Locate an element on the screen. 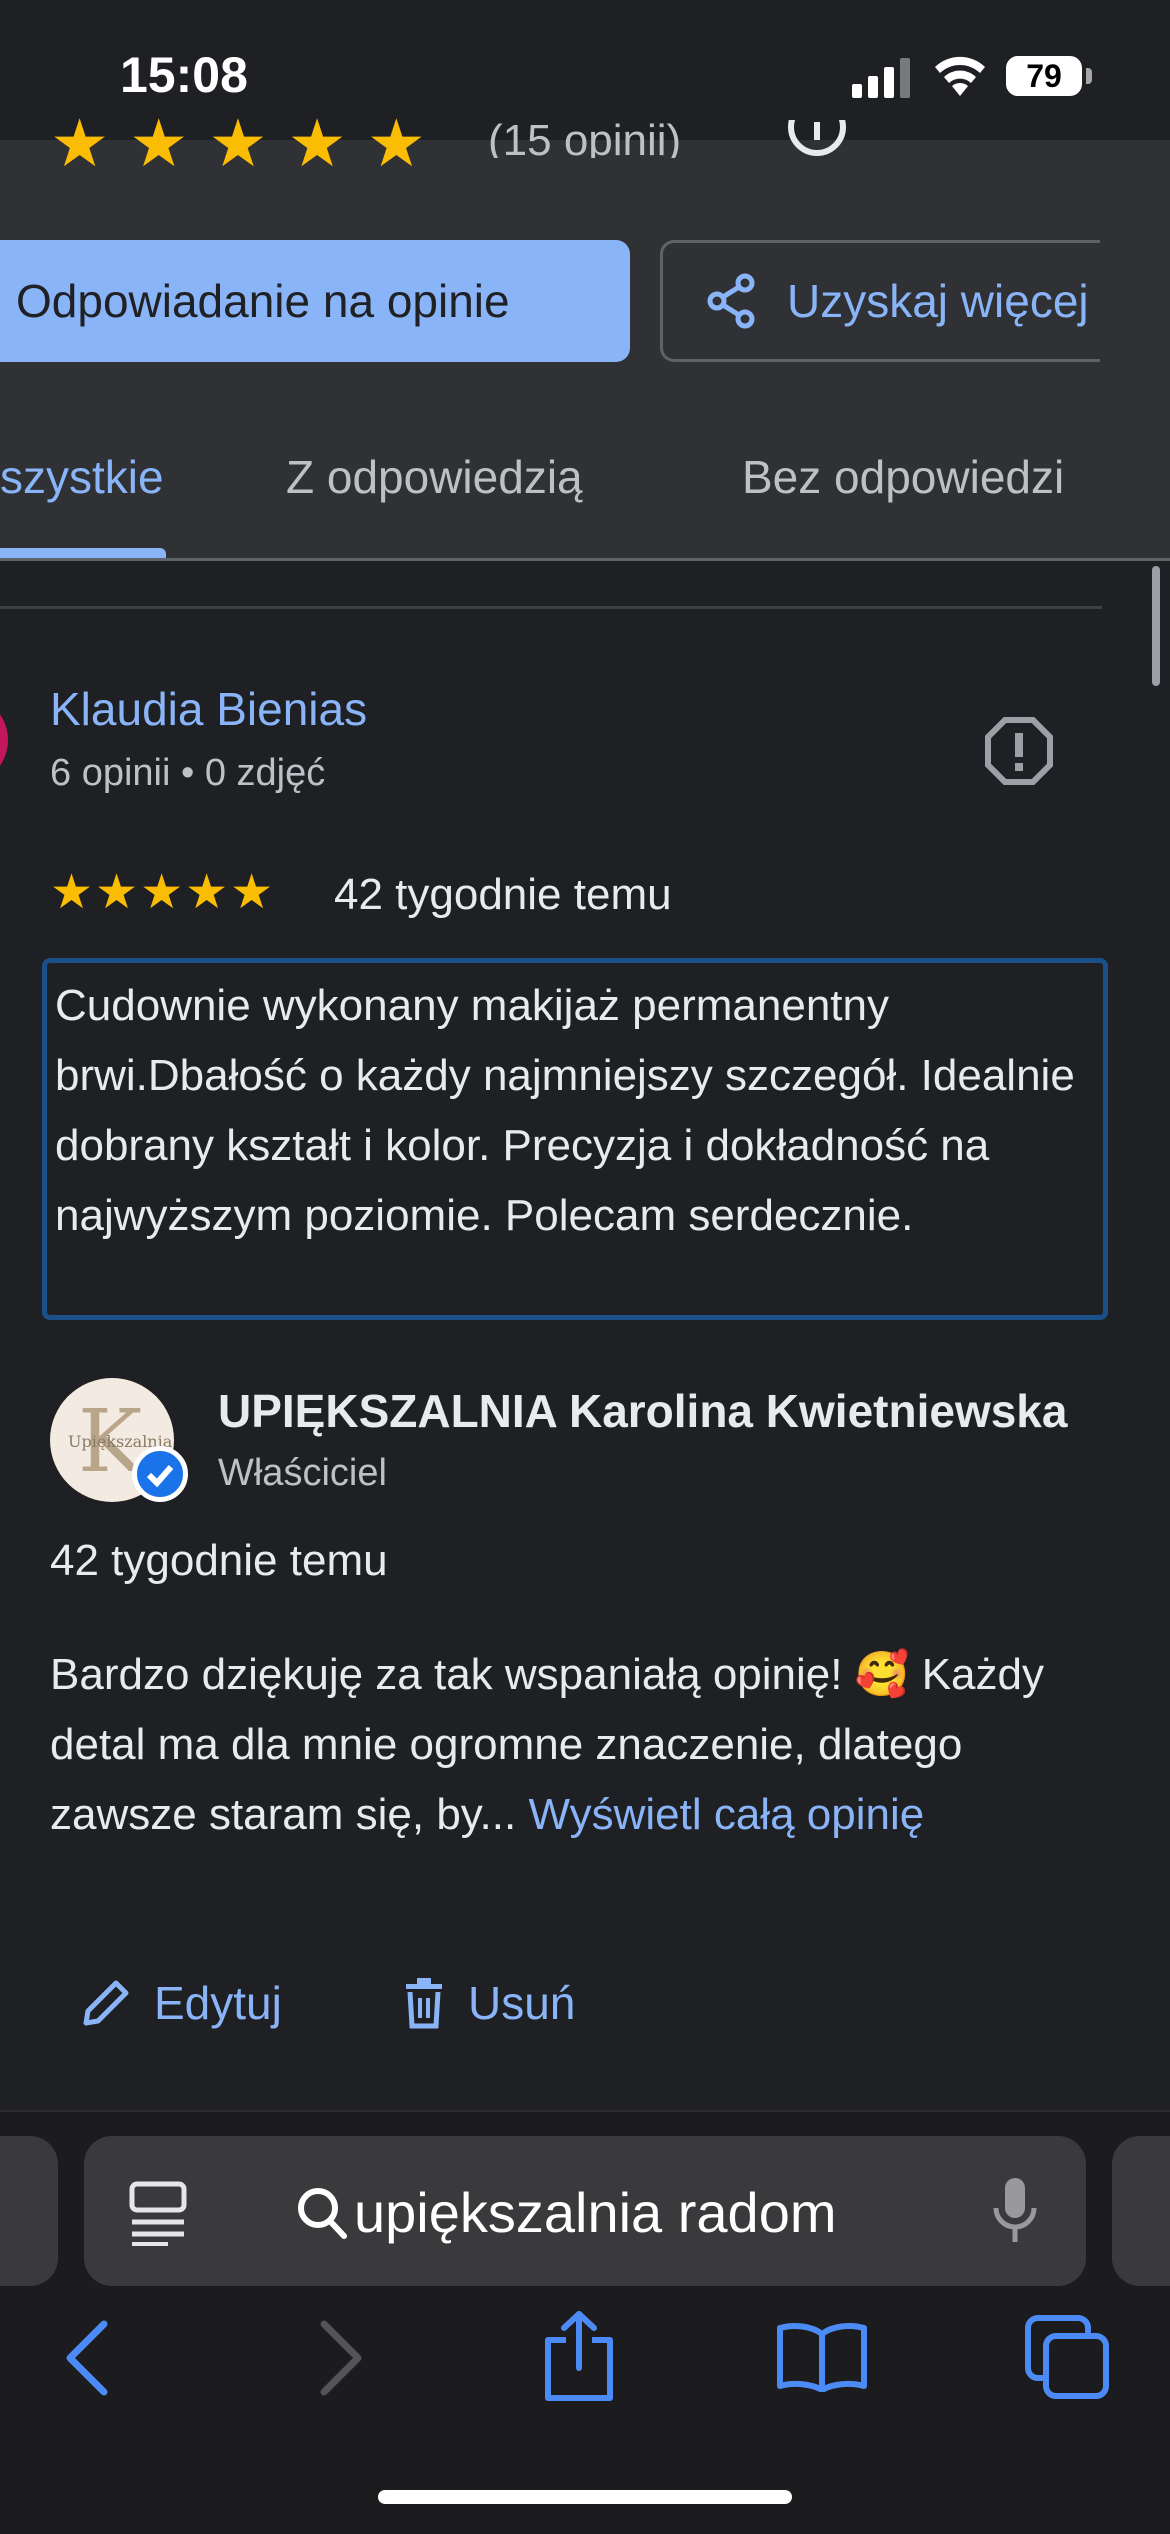 The image size is (1170, 2534). review-stars: ★★★★★ is located at coordinates (163, 892).